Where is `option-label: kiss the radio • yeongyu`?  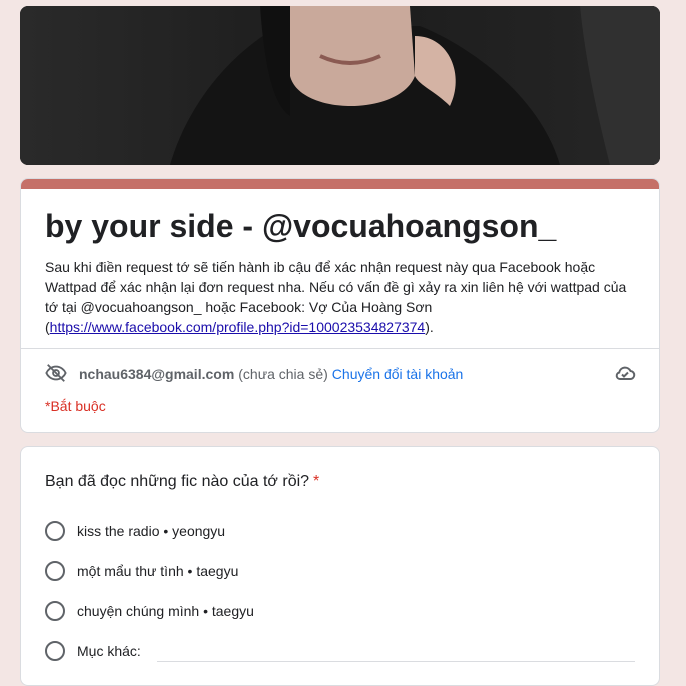 option-label: kiss the radio • yeongyu is located at coordinates (151, 531).